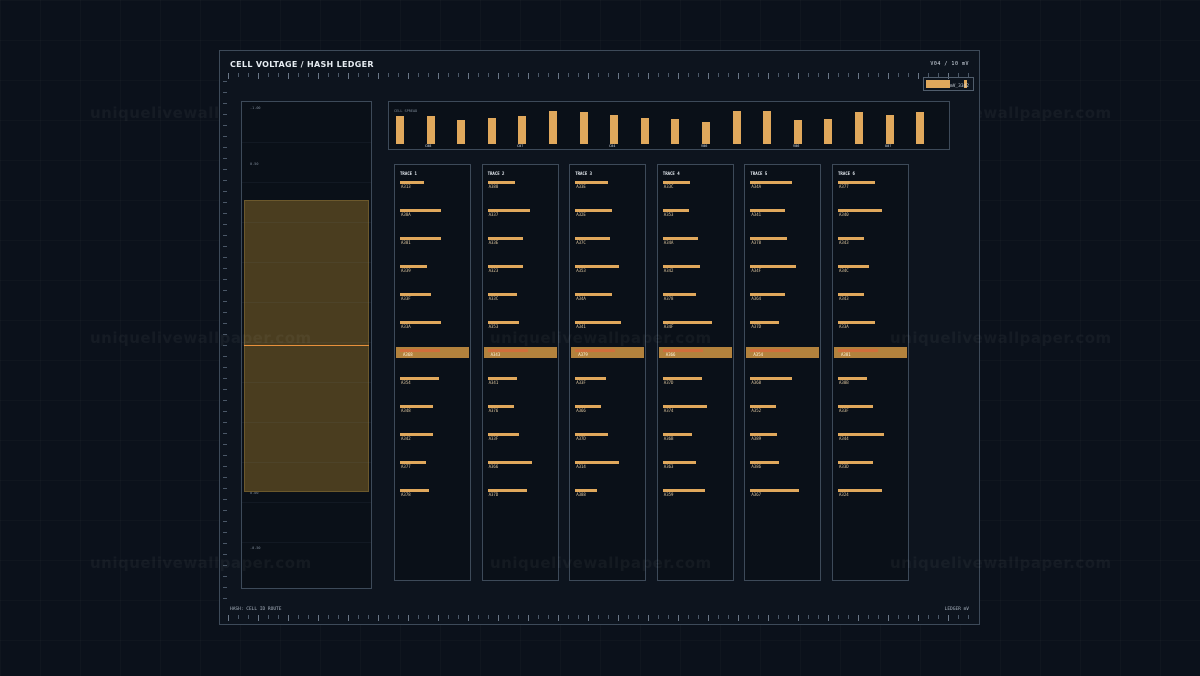  I want to click on ledger-row: A363, so click(696, 468).